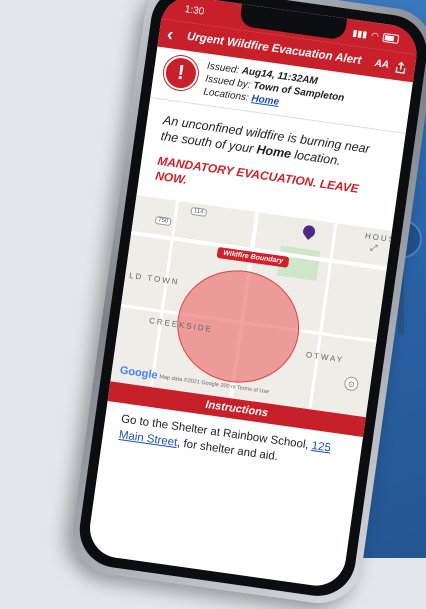 Image resolution: width=426 pixels, height=609 pixels. I want to click on status-time: 1:30, so click(194, 10).